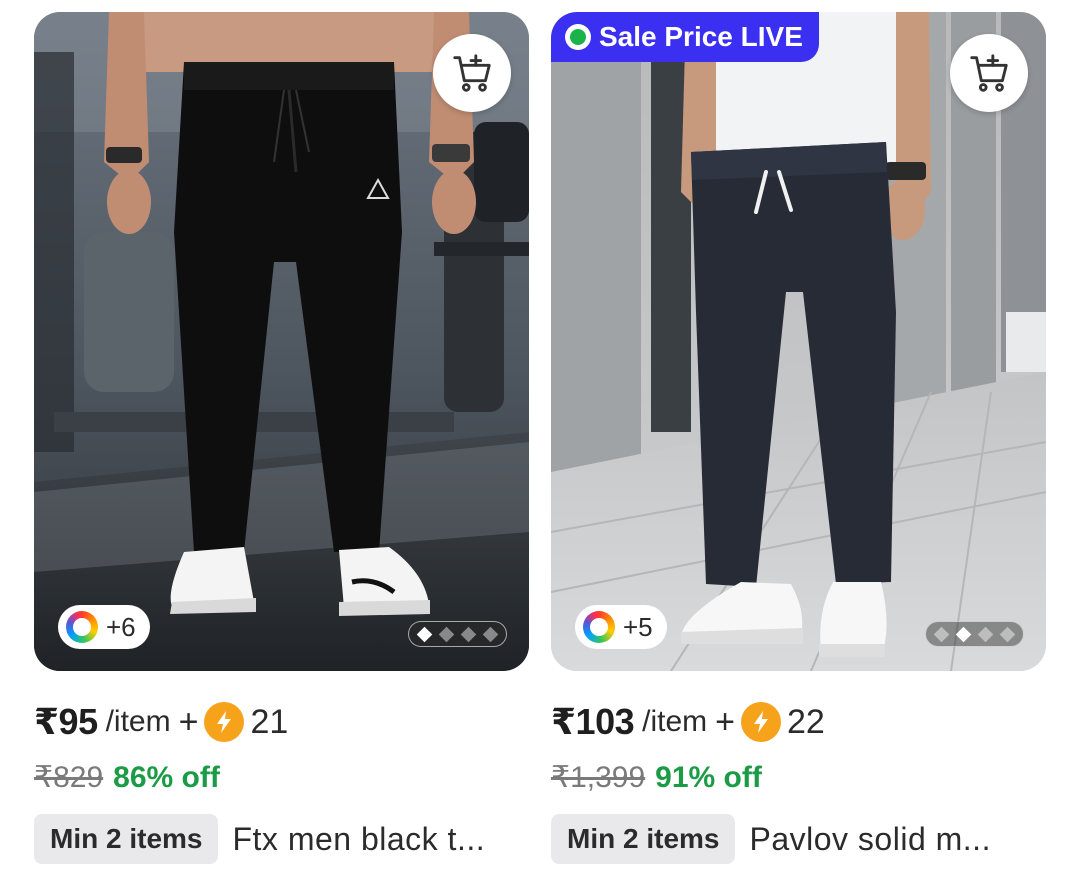 The height and width of the screenshot is (870, 1080). I want to click on price-row: ₹95 /item + 21, so click(161, 722).